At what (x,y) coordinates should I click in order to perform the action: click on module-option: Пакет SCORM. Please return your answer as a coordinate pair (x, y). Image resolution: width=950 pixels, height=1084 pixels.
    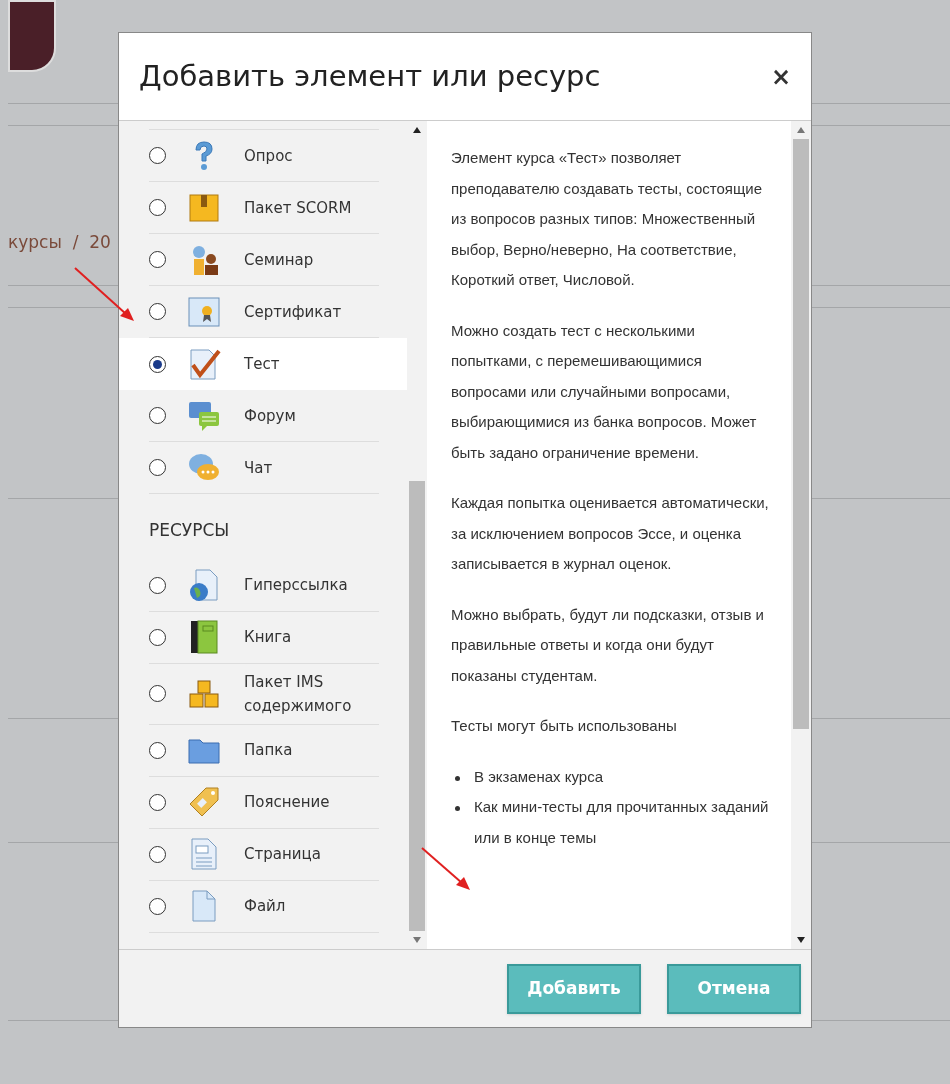
    Looking at the image, I should click on (263, 208).